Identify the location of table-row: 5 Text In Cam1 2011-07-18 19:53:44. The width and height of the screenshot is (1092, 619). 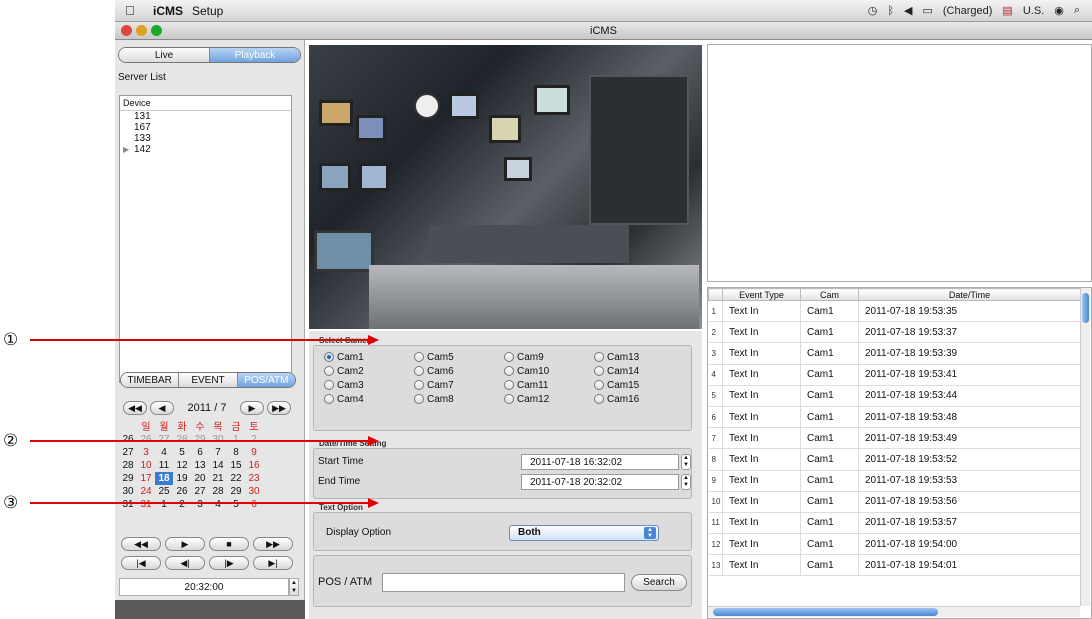
(894, 396).